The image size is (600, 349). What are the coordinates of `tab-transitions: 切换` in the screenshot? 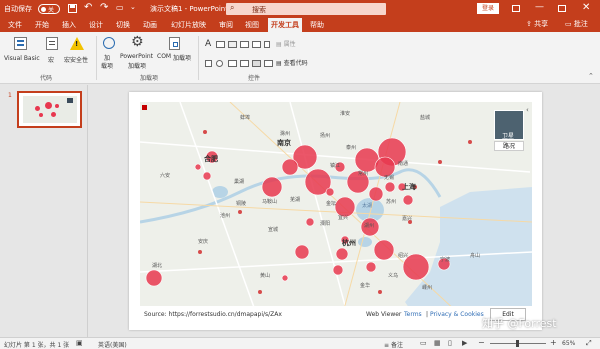 It's located at (123, 25).